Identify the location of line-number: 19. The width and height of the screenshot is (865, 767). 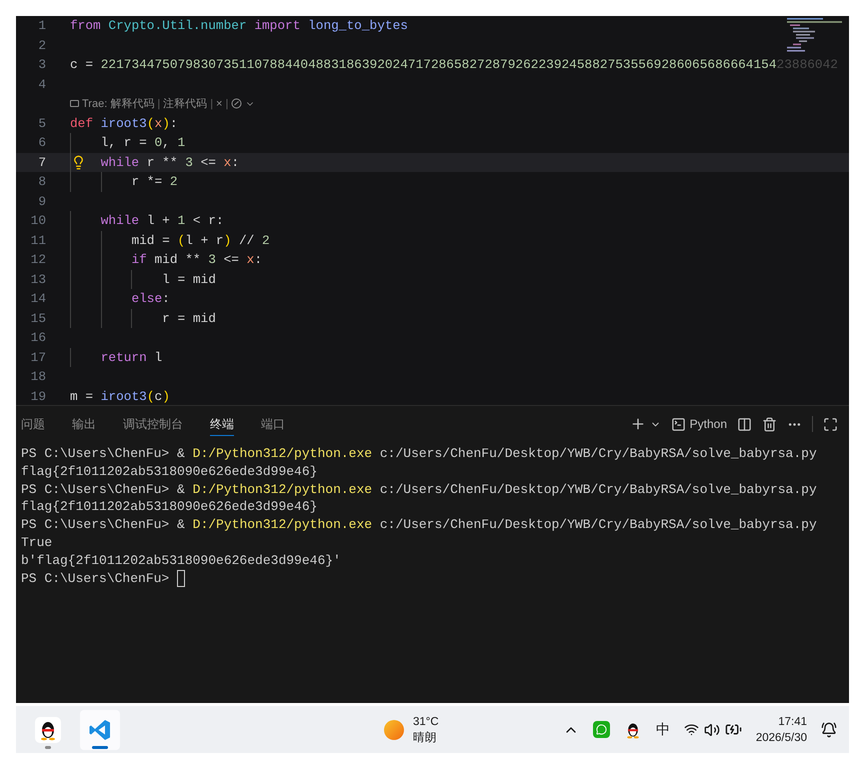
(38, 396).